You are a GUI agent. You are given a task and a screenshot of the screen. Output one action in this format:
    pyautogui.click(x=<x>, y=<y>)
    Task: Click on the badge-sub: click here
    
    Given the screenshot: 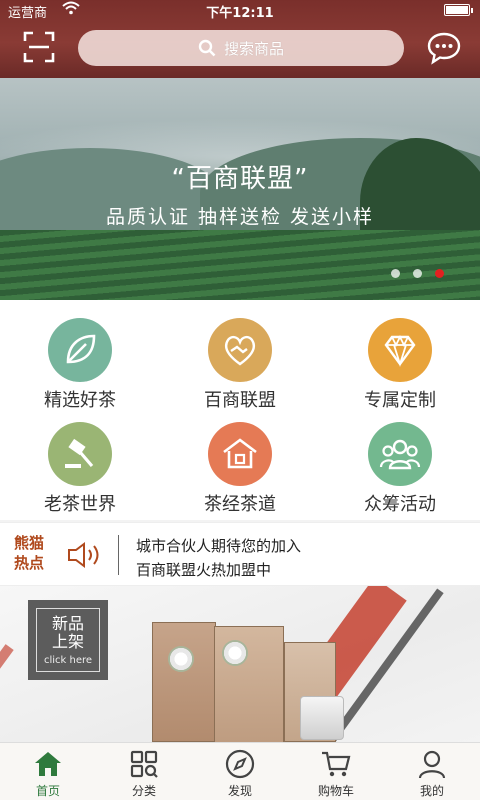 What is the action you would take?
    pyautogui.click(x=68, y=660)
    